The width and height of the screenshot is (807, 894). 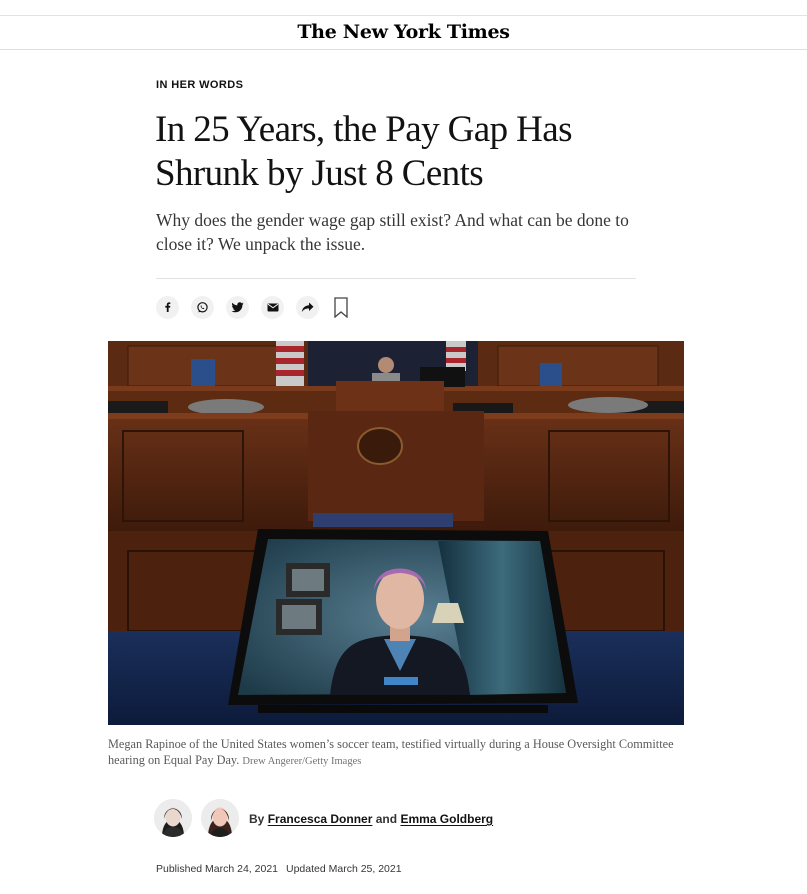 I want to click on email-share-button, so click(x=272, y=307).